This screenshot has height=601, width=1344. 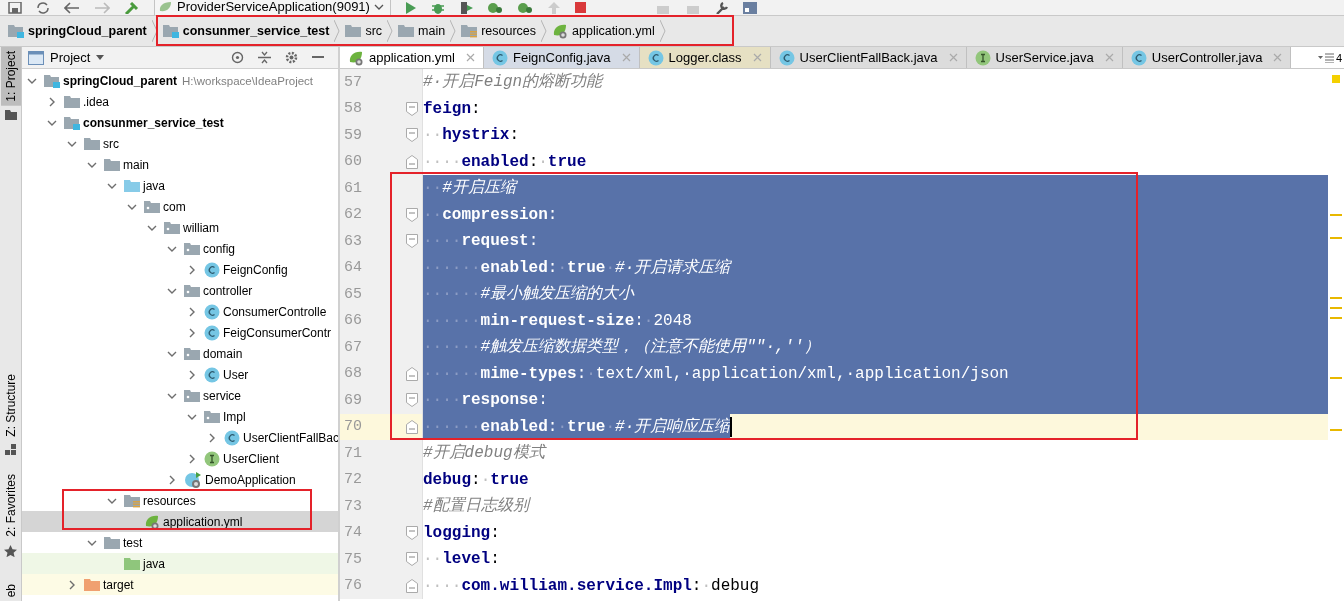 I want to click on tree-item: User, so click(x=180, y=374).